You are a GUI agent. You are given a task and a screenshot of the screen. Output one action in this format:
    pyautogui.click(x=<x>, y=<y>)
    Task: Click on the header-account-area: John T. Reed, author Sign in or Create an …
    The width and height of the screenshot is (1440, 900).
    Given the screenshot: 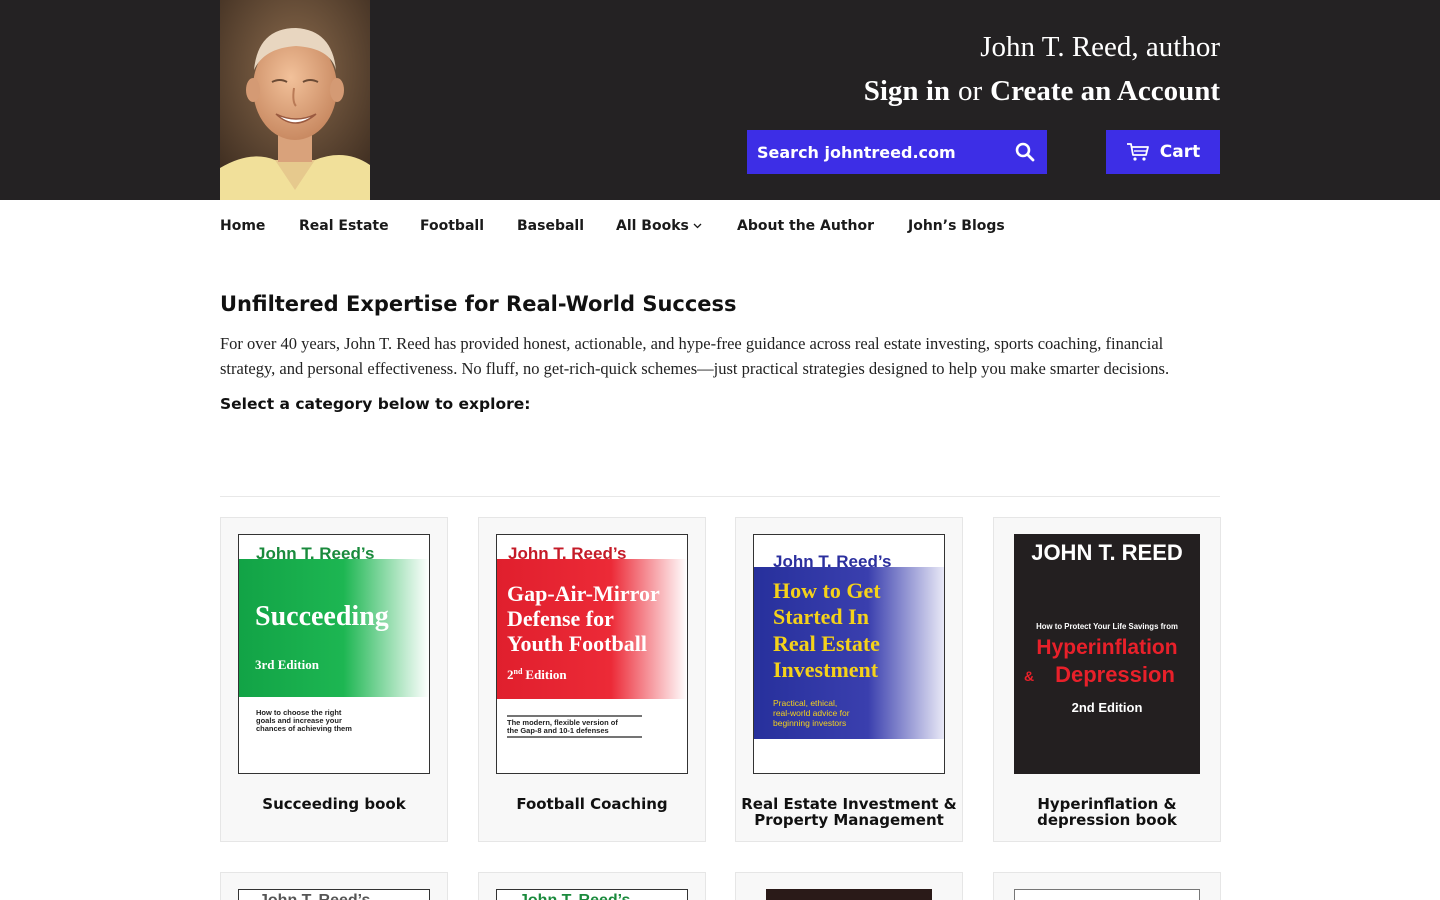 What is the action you would take?
    pyautogui.click(x=960, y=100)
    